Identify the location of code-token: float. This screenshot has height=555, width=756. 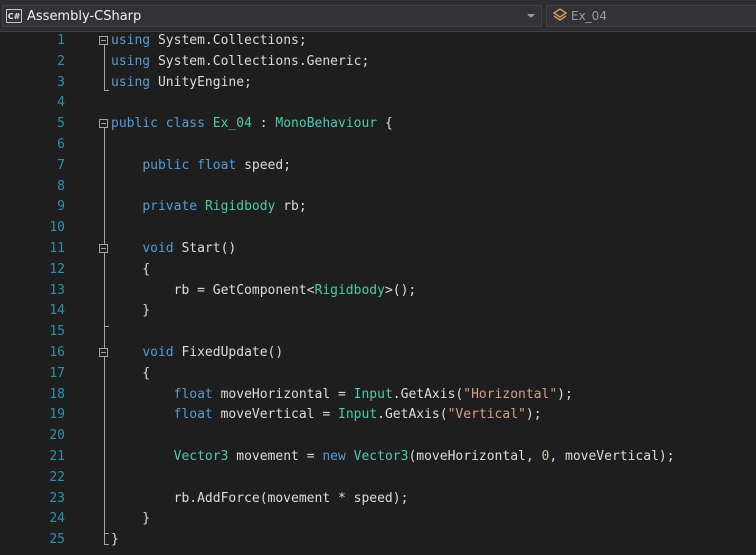
(193, 415).